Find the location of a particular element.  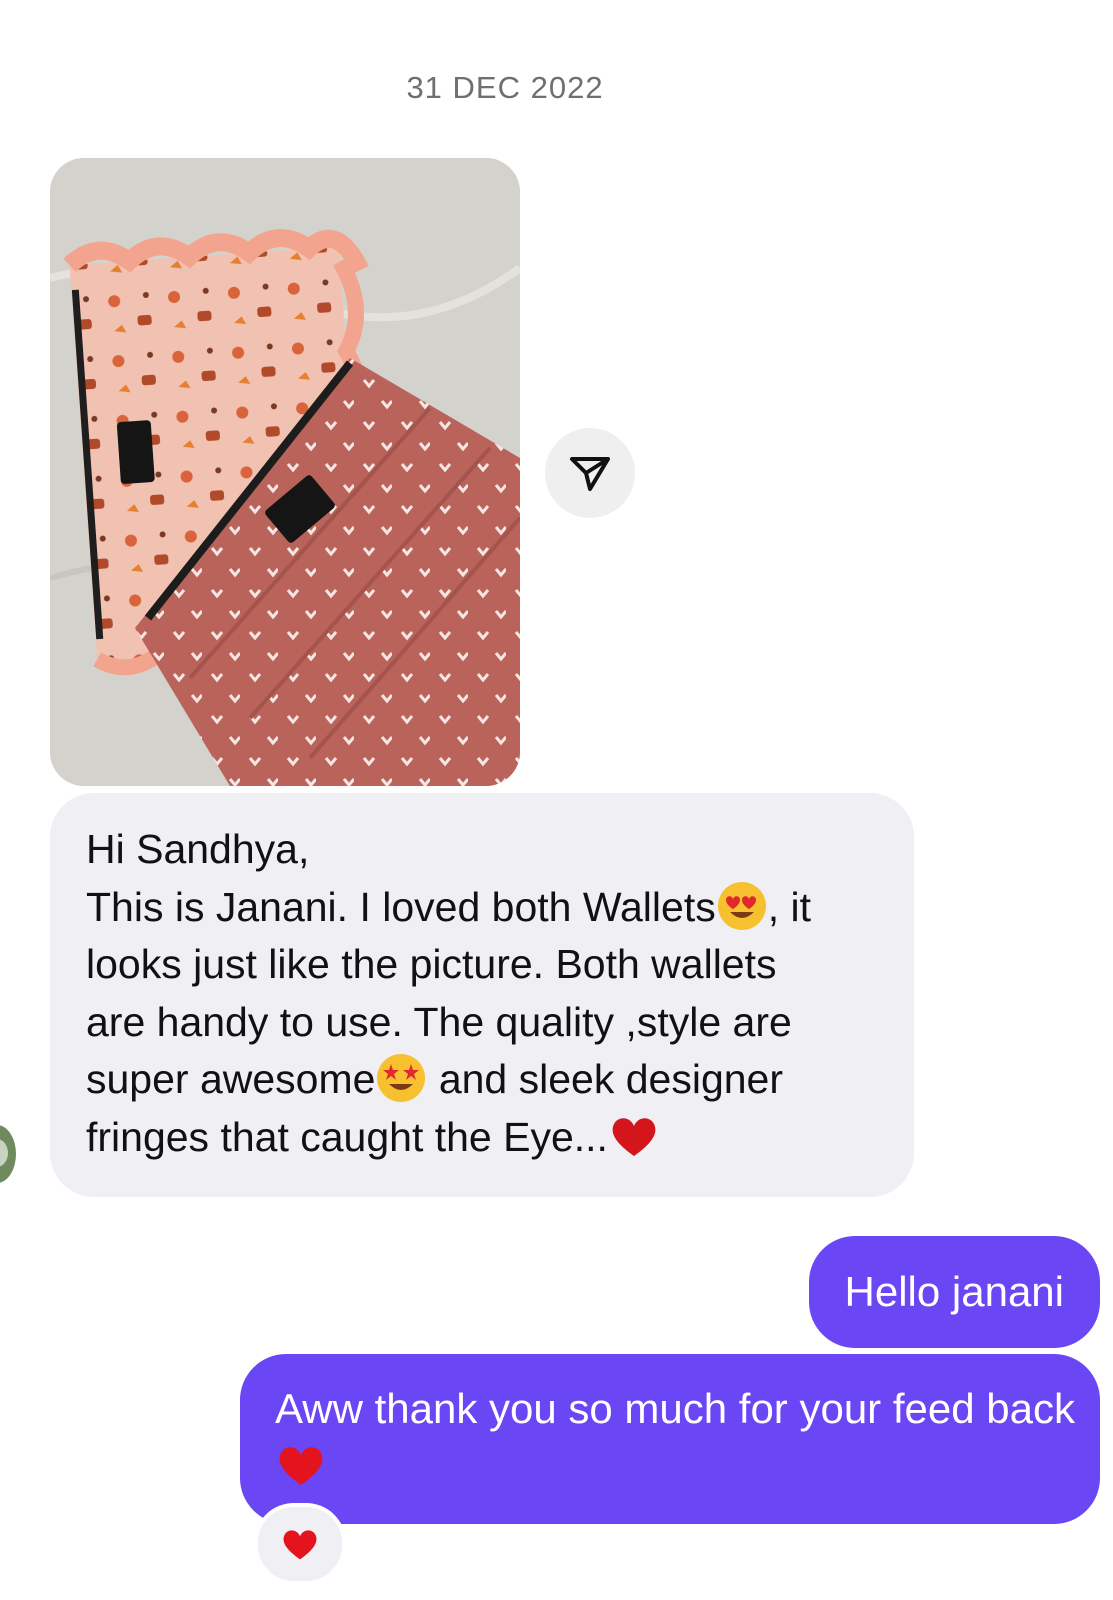

paper-plane-icon is located at coordinates (590, 474).